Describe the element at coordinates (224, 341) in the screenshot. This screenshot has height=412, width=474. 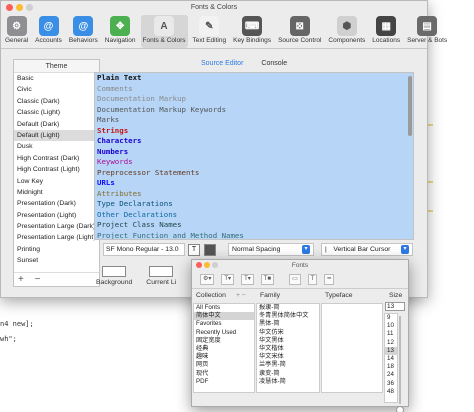
I see `collection-item: 固定宽度` at that location.